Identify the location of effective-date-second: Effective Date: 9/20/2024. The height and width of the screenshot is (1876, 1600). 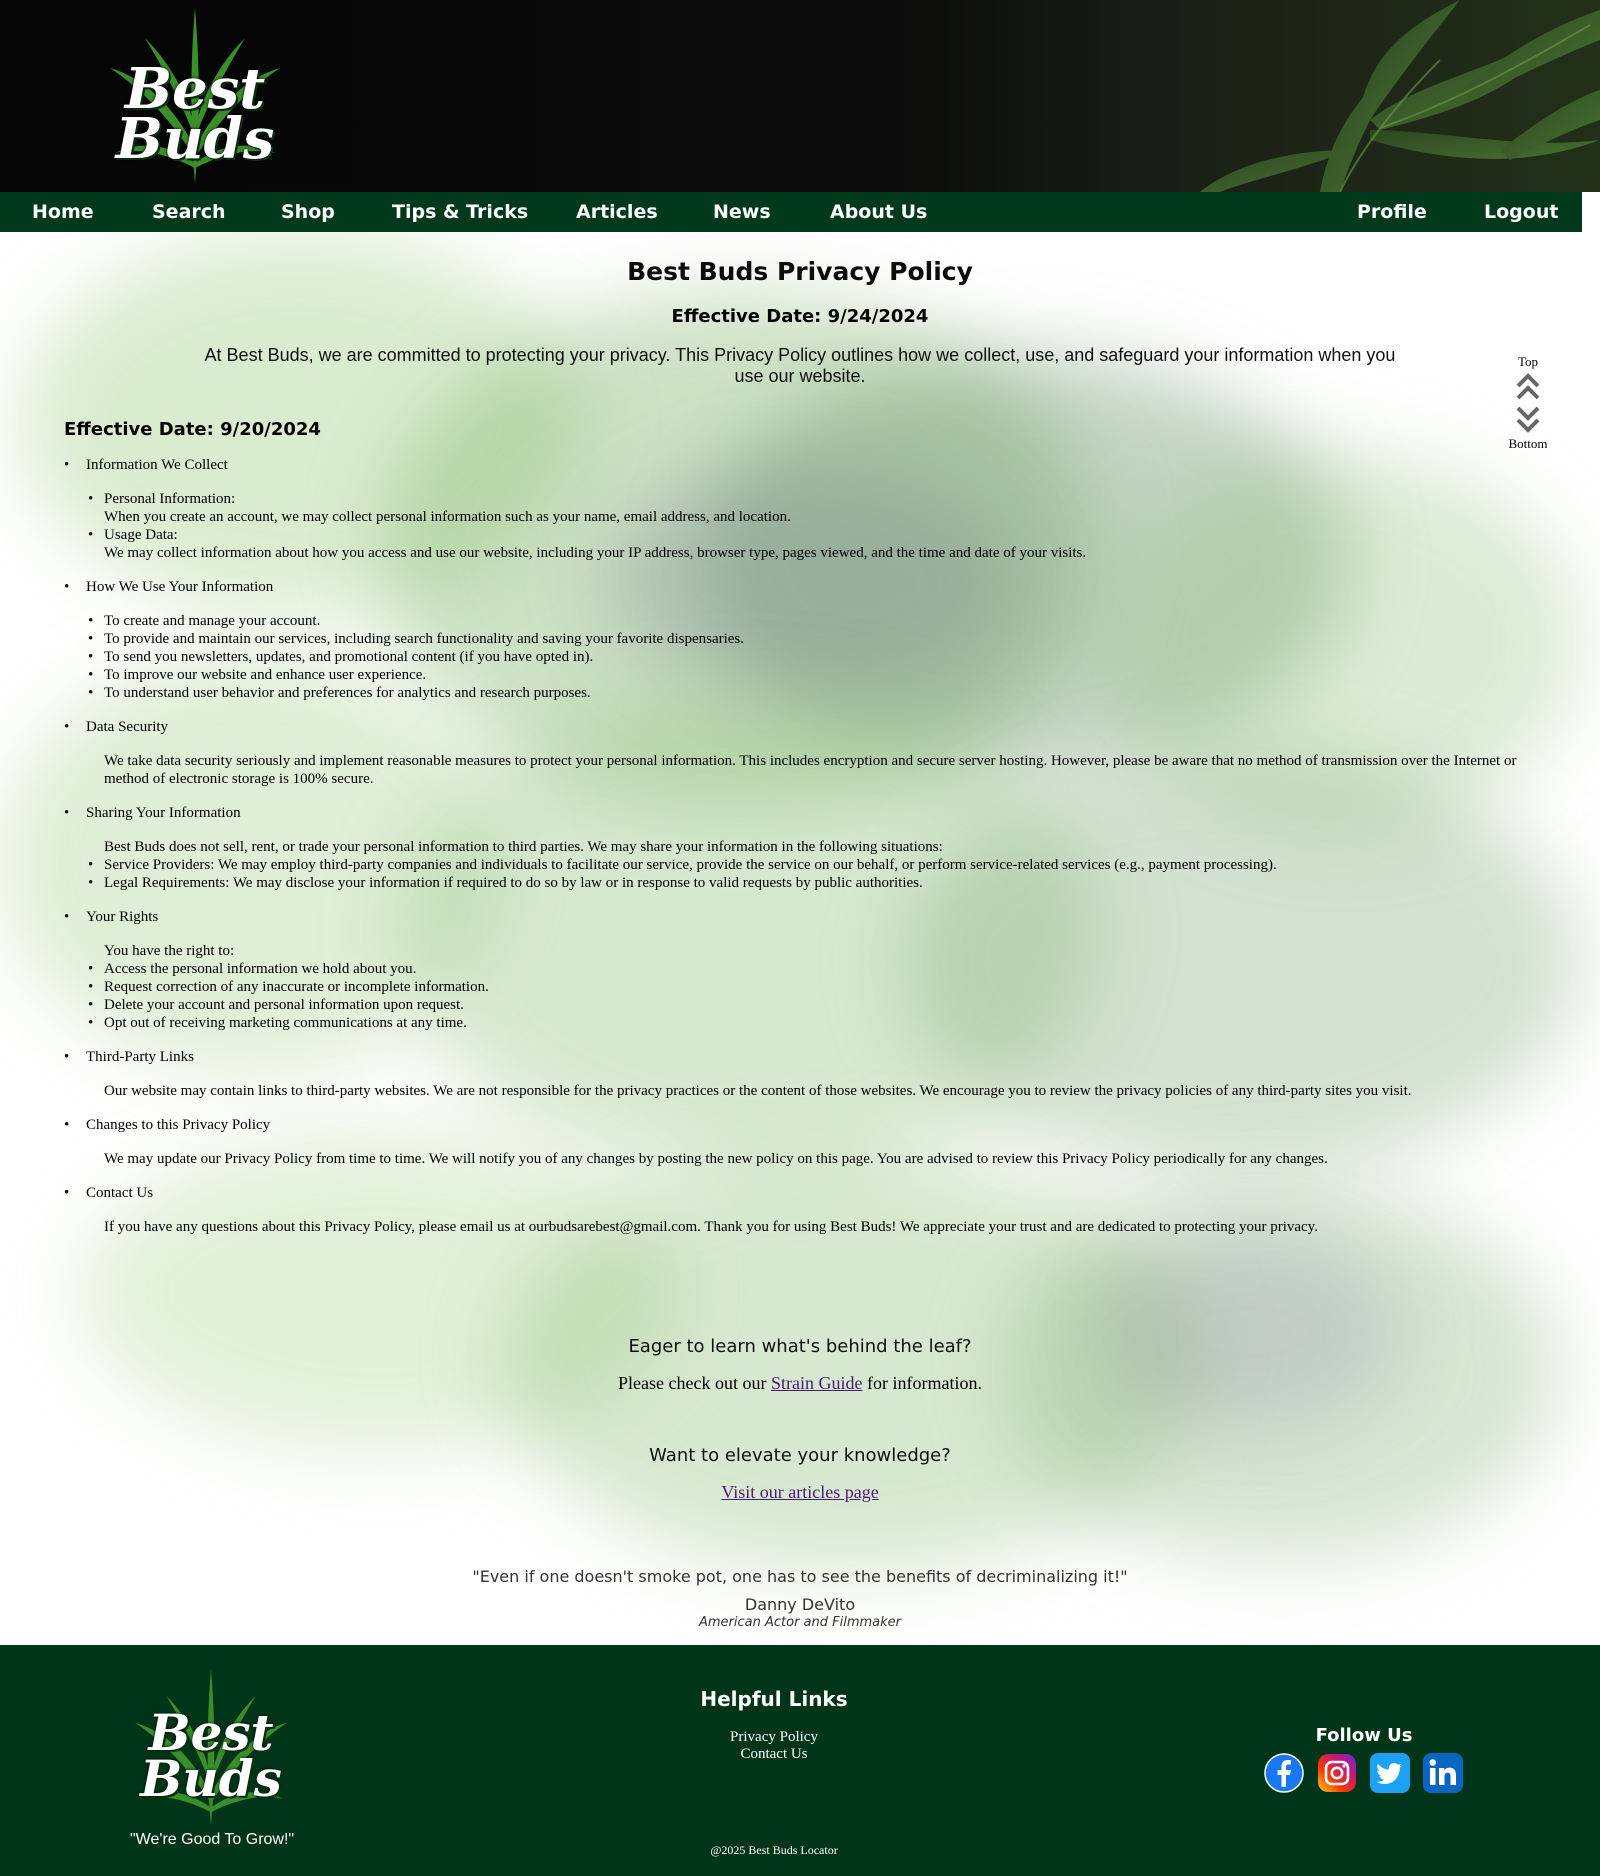
(192, 429).